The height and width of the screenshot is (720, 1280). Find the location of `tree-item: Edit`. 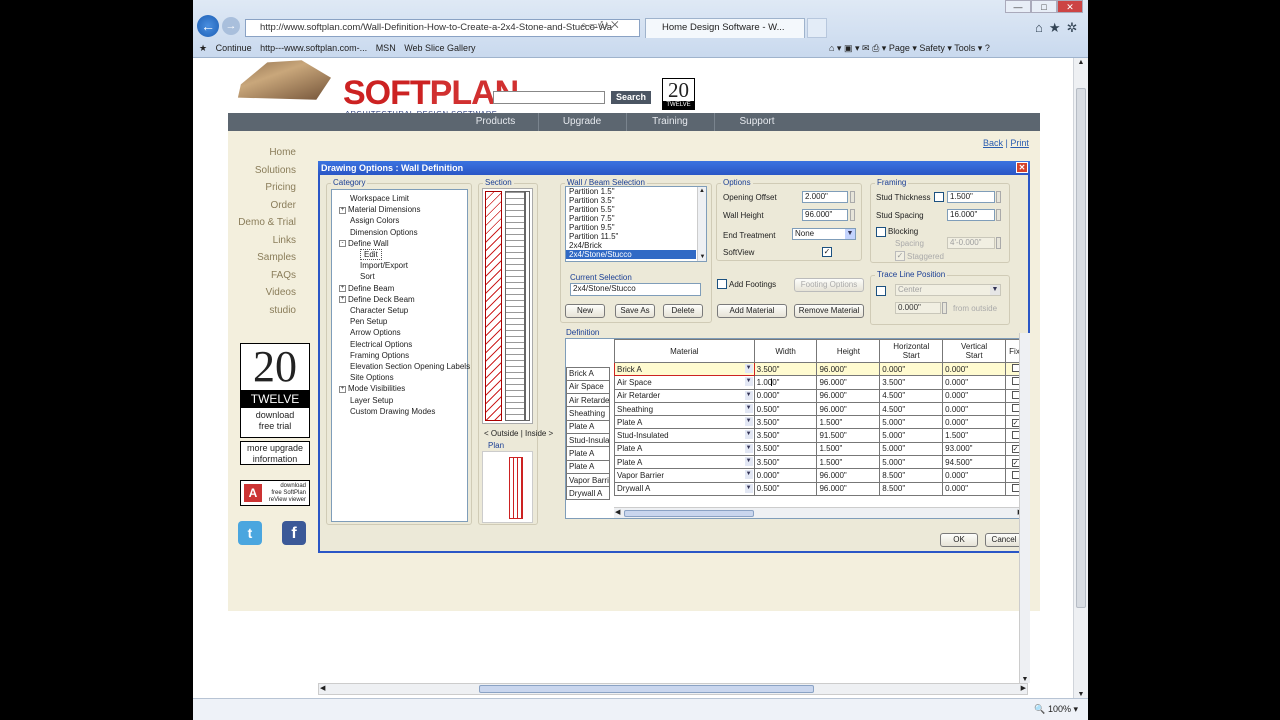

tree-item: Edit is located at coordinates (371, 254).